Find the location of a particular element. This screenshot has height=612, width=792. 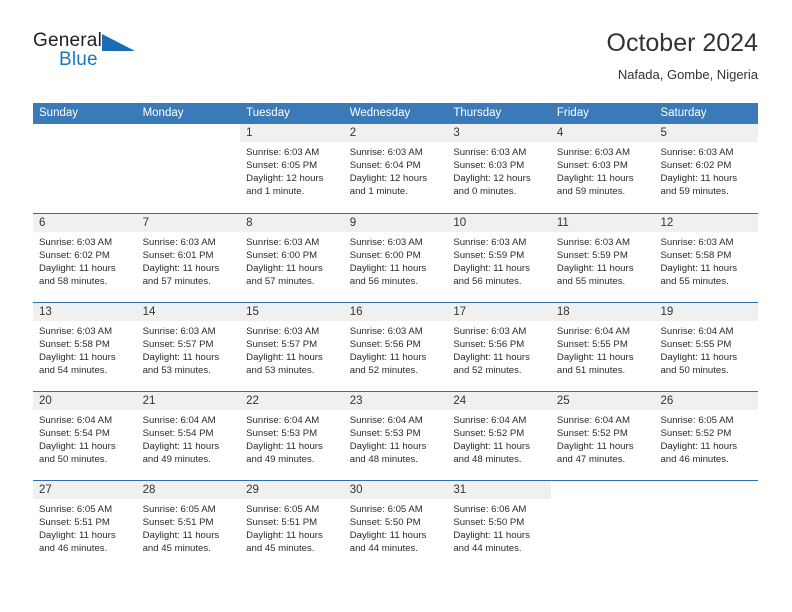

day-header-thursday: Thursday is located at coordinates (477, 113).